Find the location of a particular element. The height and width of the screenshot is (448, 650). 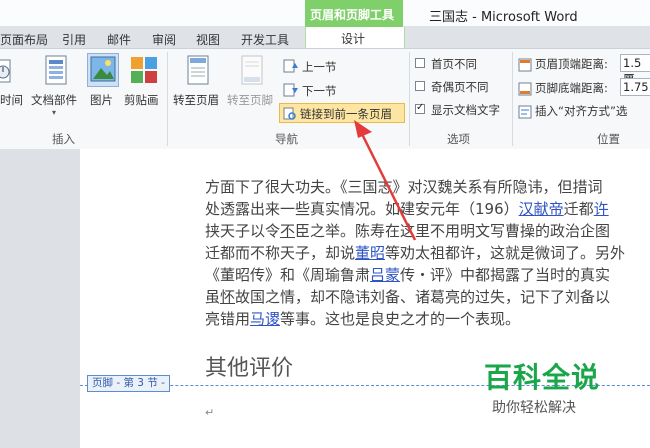

insert-alignment-tab-button: 插入“对齐方式”选 is located at coordinates (581, 111).